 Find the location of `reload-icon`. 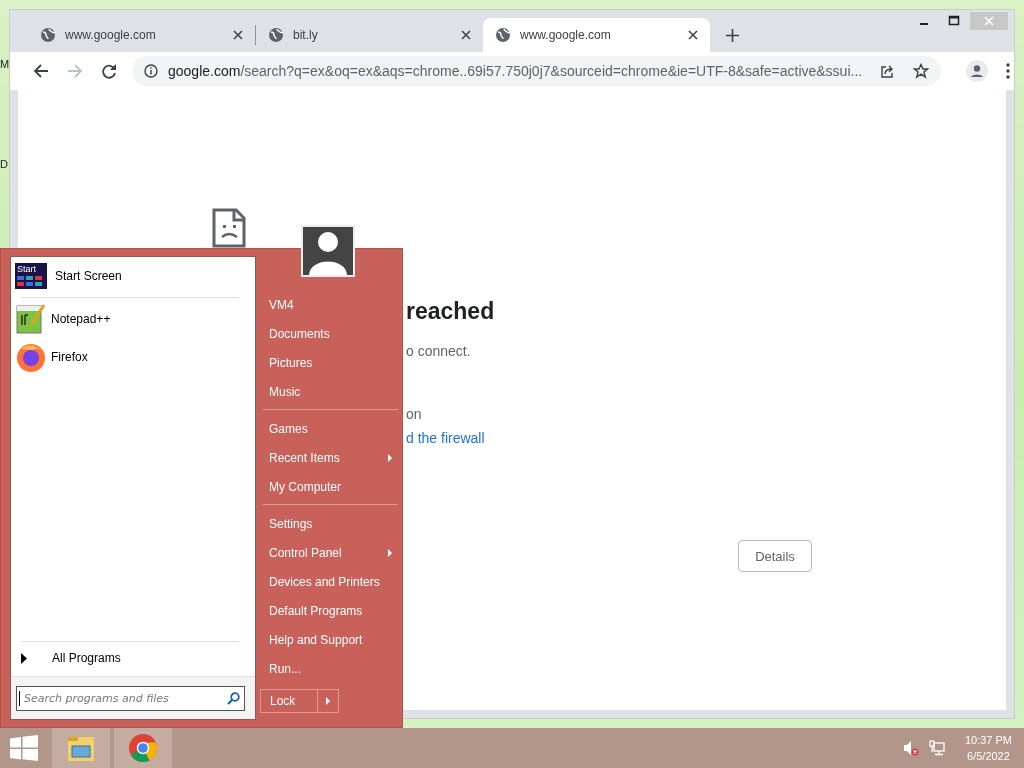

reload-icon is located at coordinates (109, 71).